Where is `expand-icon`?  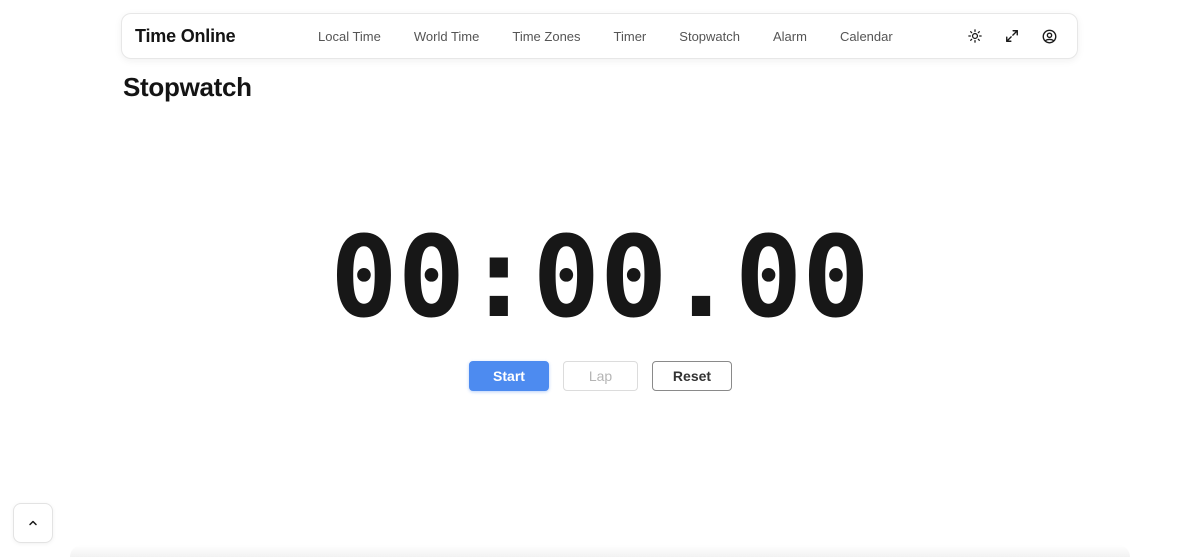 expand-icon is located at coordinates (1012, 36).